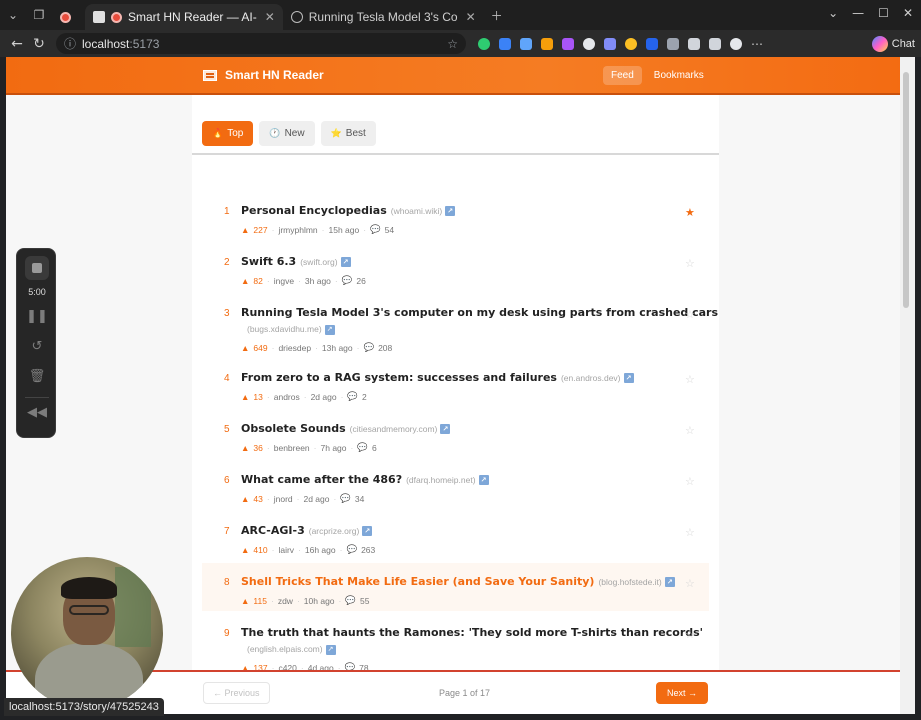 Image resolution: width=921 pixels, height=720 pixels. What do you see at coordinates (17, 44) in the screenshot?
I see `back-icon: ←` at bounding box center [17, 44].